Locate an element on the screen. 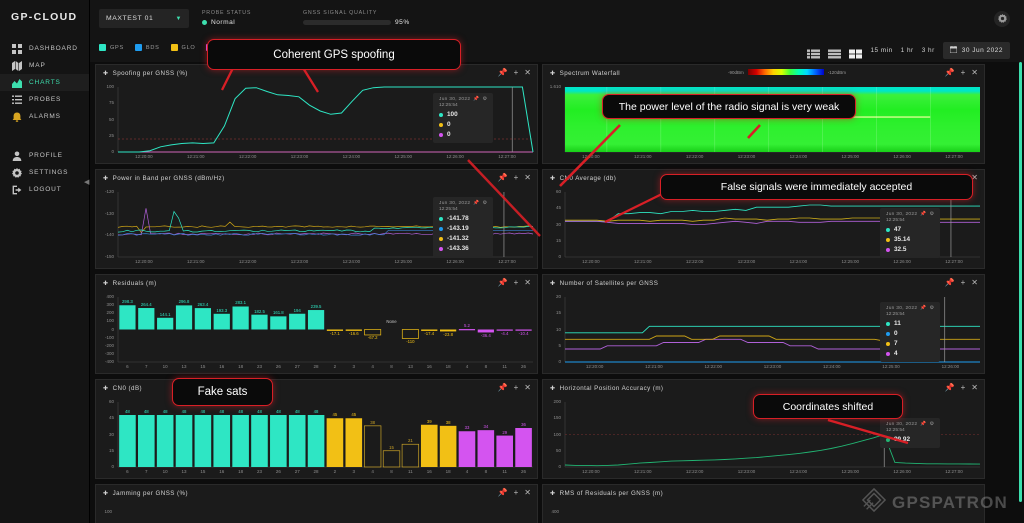  callout-text: Coordinates shifted is located at coordinates (828, 406).